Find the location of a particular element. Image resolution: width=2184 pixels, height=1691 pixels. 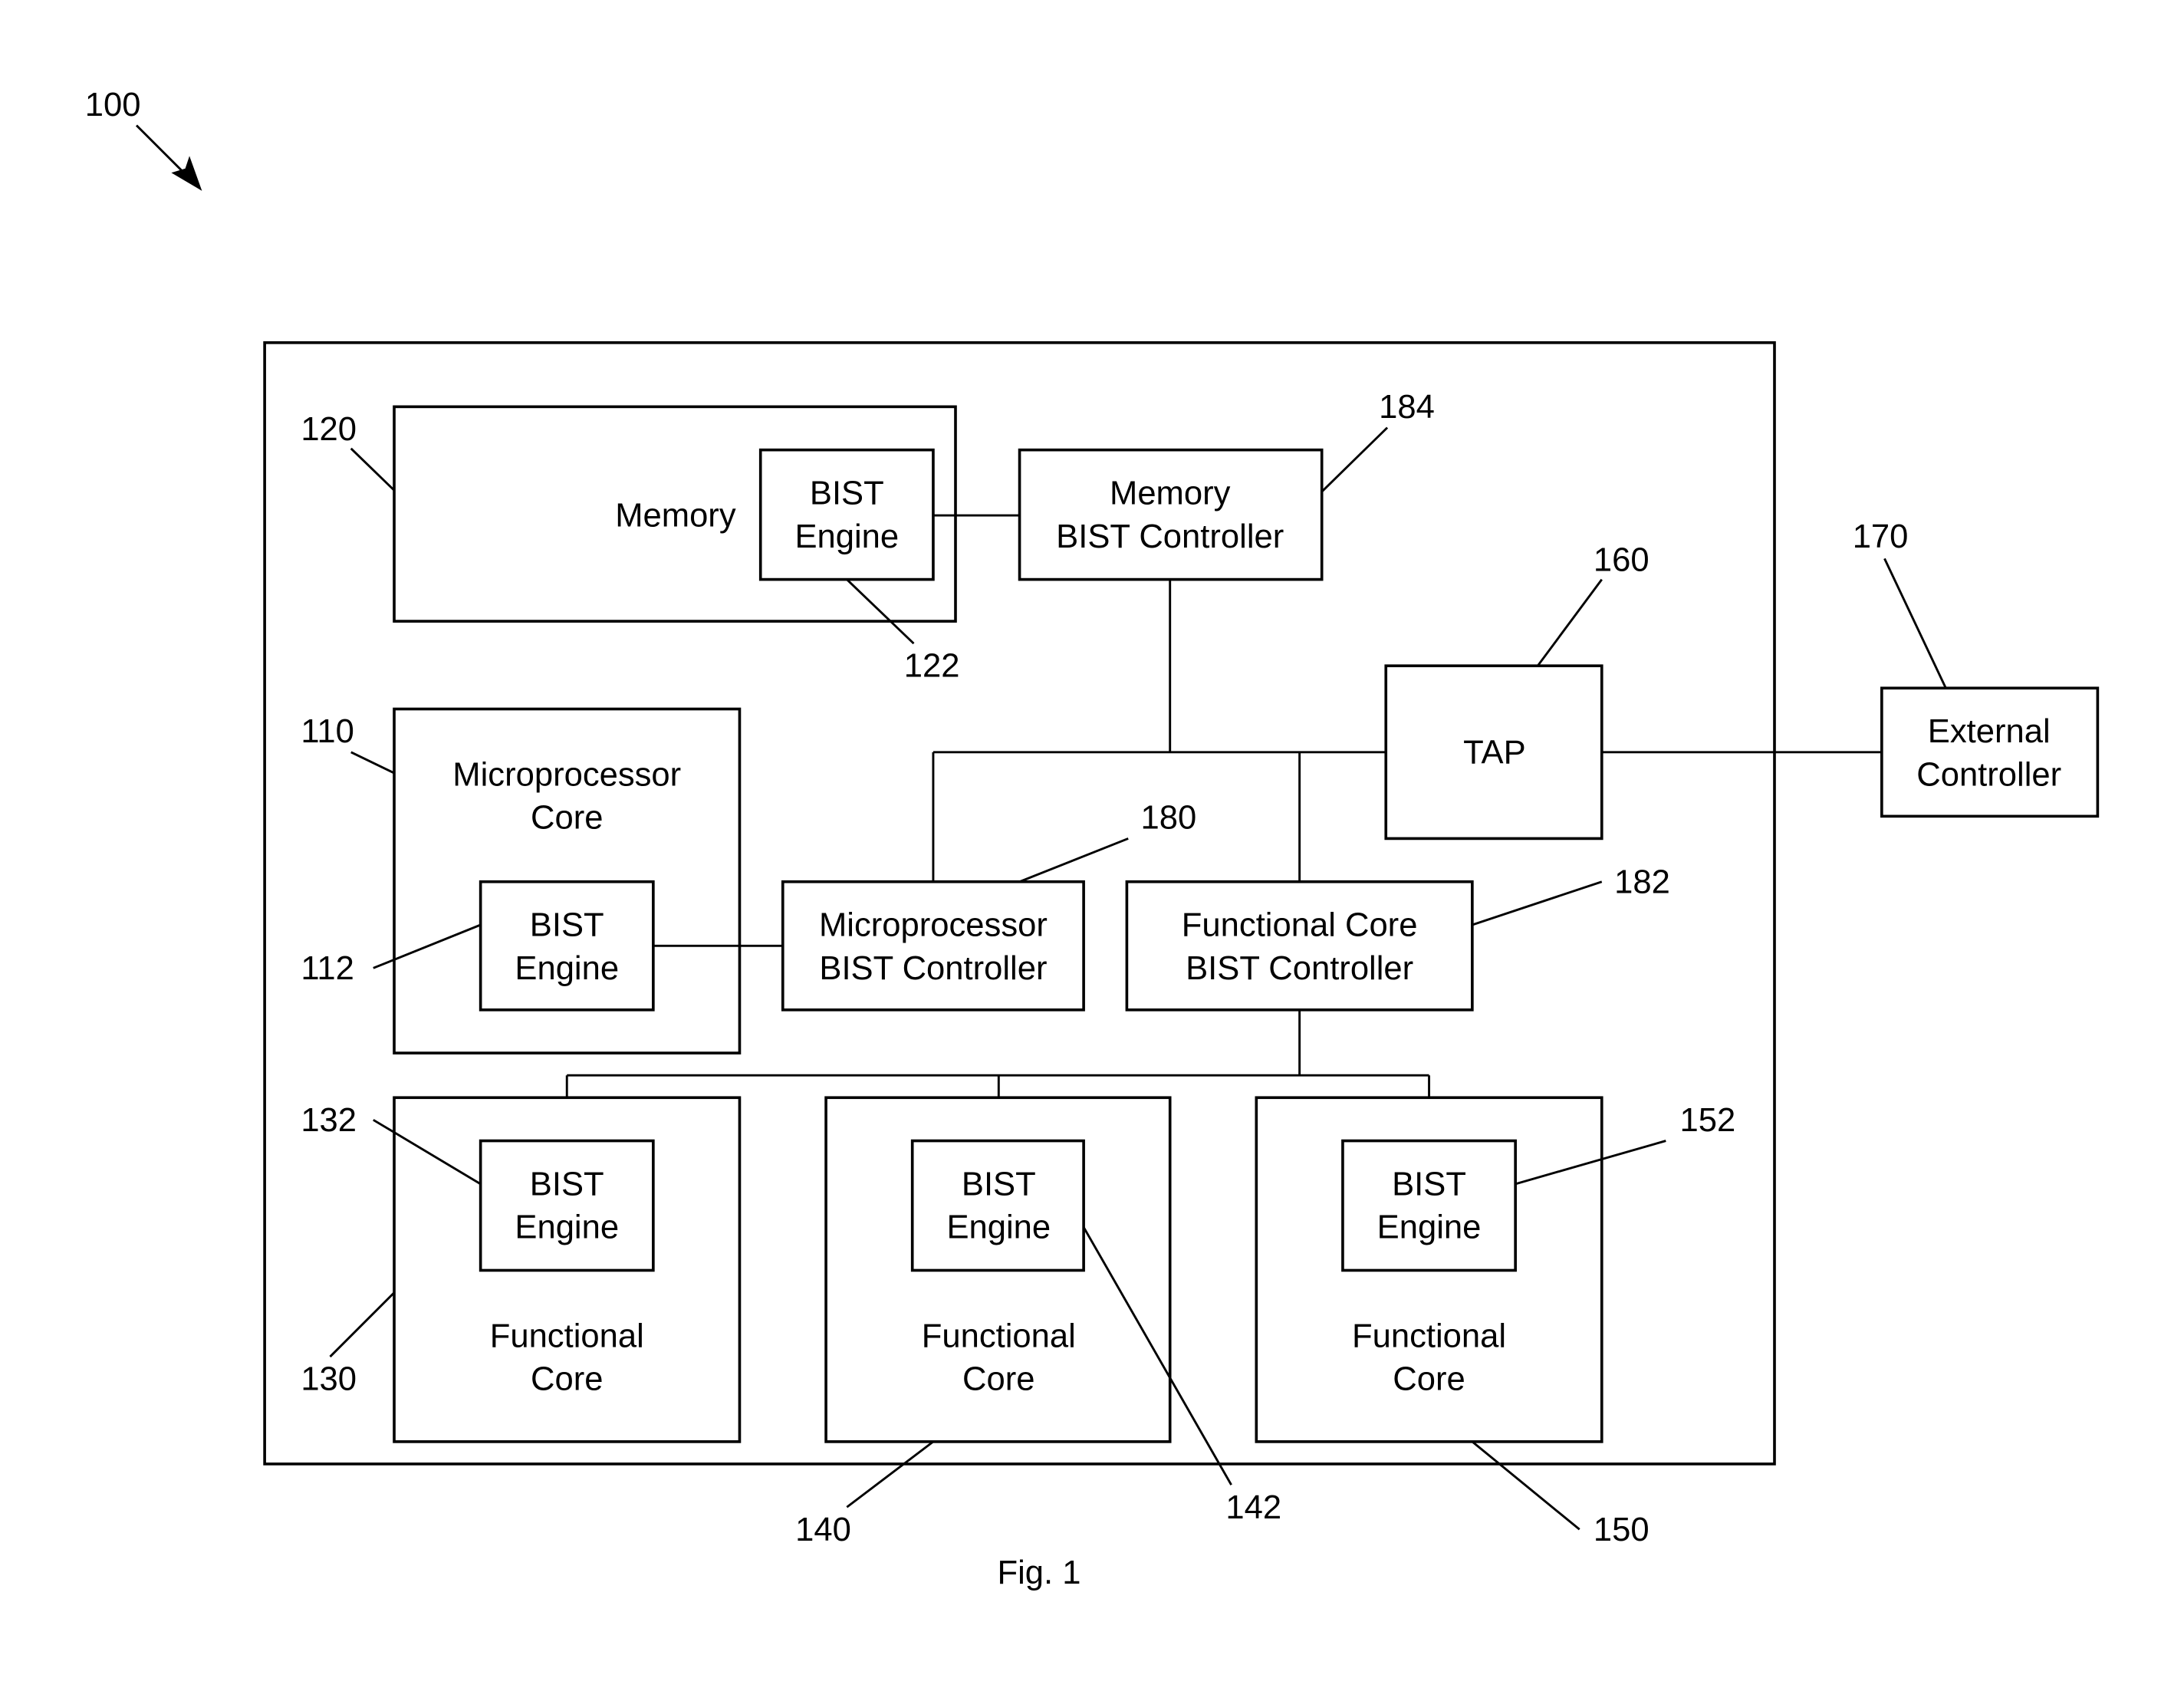

microprocessor-bist-engine-label-1: BIST is located at coordinates (567, 925).